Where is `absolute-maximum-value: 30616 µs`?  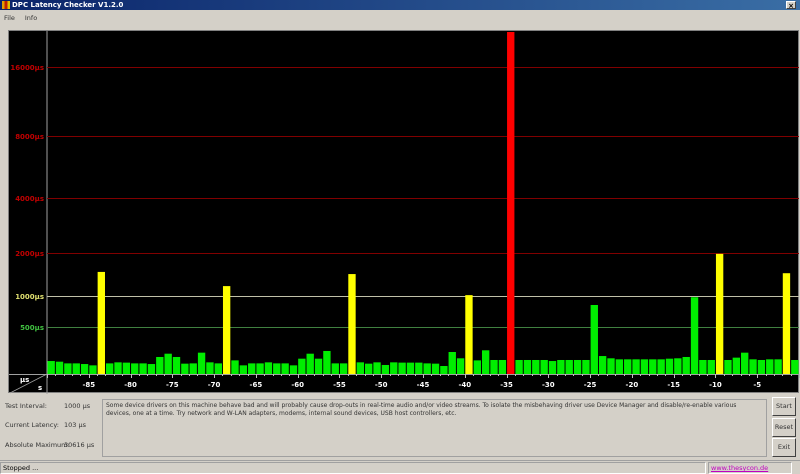 absolute-maximum-value: 30616 µs is located at coordinates (79, 445).